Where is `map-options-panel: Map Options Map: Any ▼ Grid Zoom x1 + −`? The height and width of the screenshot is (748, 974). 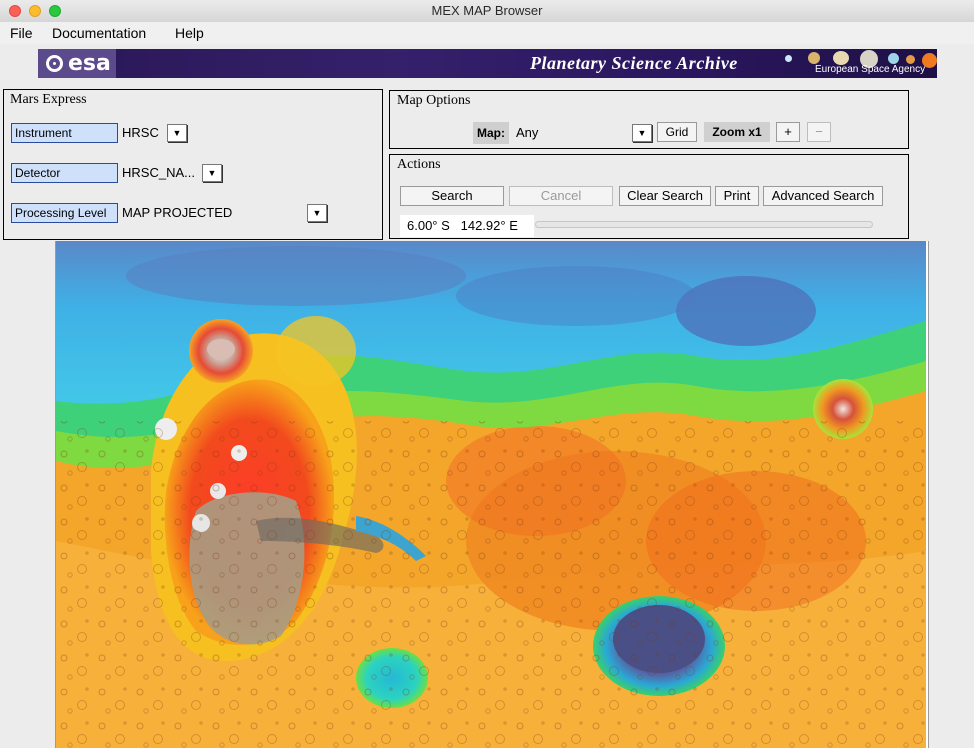
map-options-panel: Map Options Map: Any ▼ Grid Zoom x1 + − is located at coordinates (649, 119).